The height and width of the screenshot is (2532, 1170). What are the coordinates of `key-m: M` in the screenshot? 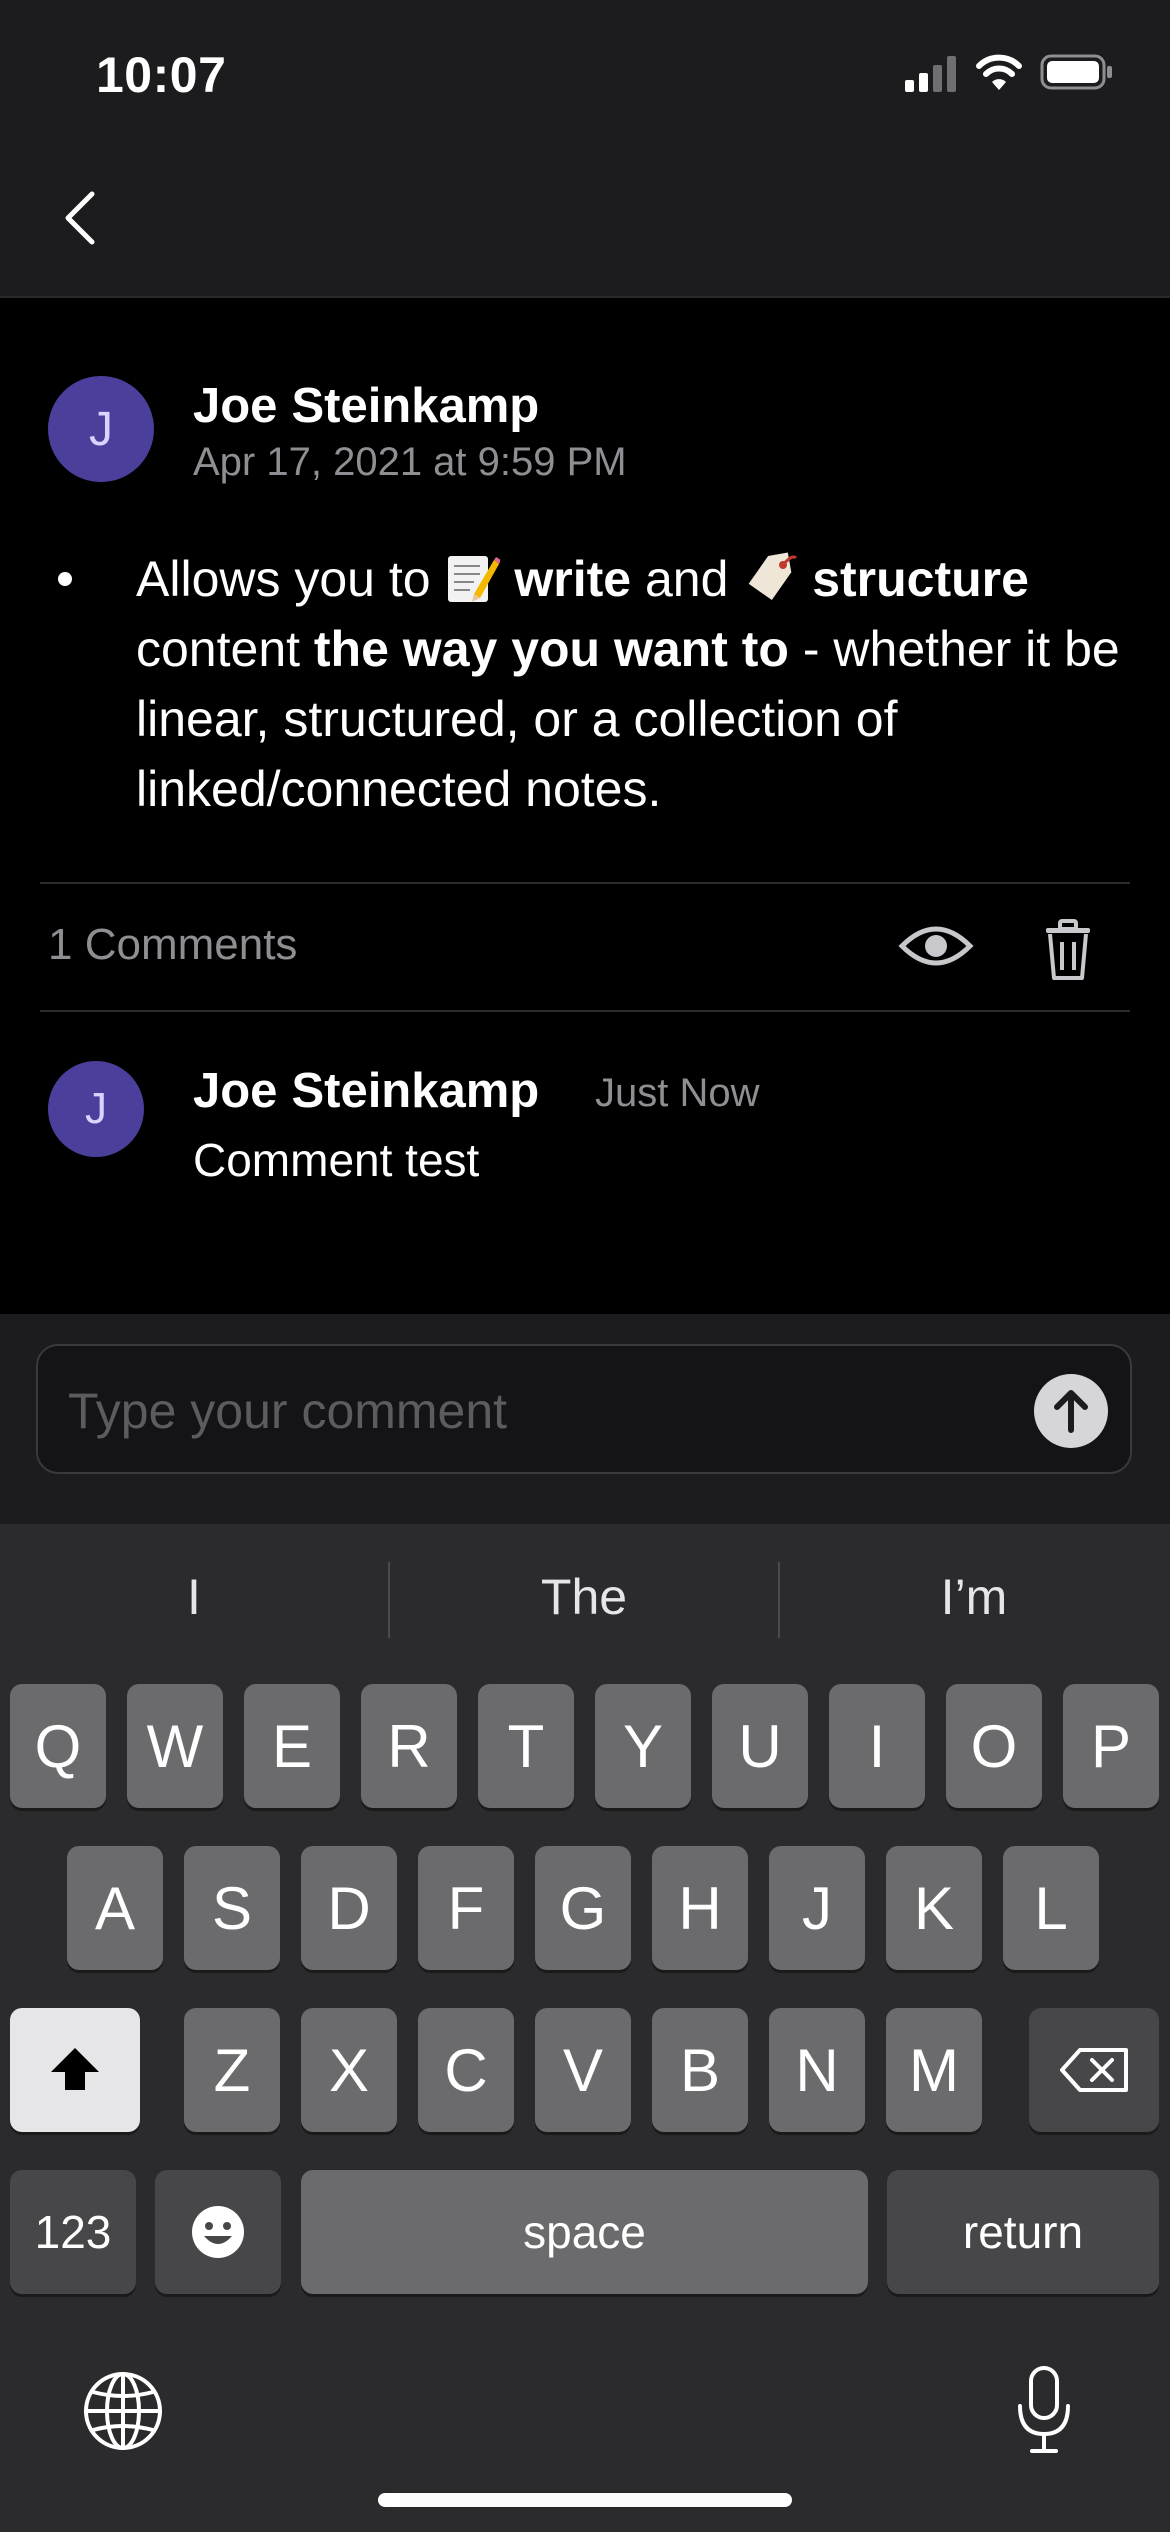 It's located at (934, 2070).